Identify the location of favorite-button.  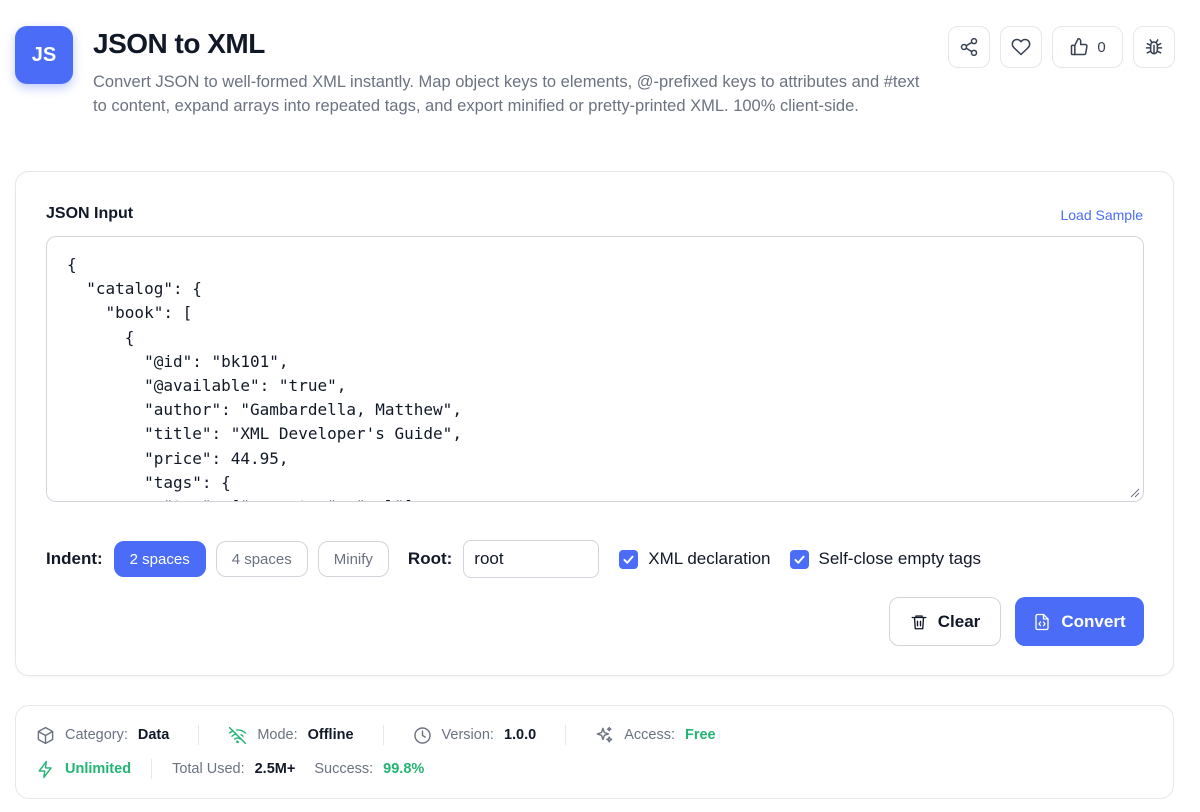
(1021, 47).